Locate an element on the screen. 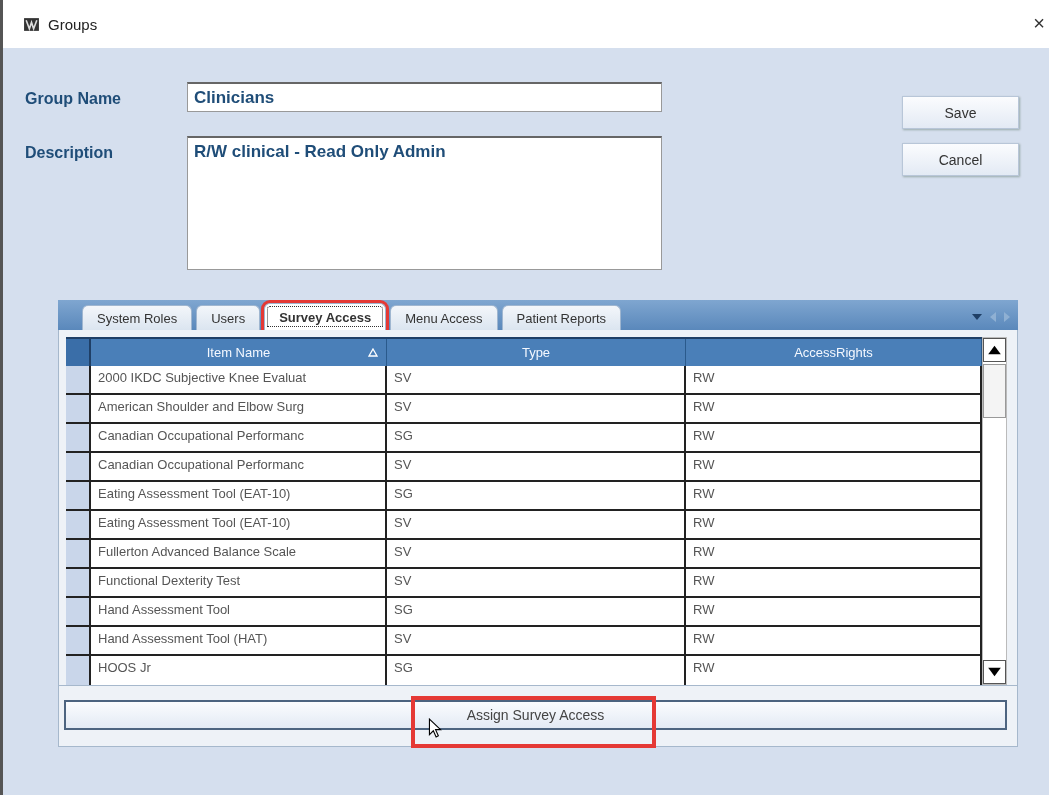 The width and height of the screenshot is (1049, 795). scroll-down-icon is located at coordinates (994, 672).